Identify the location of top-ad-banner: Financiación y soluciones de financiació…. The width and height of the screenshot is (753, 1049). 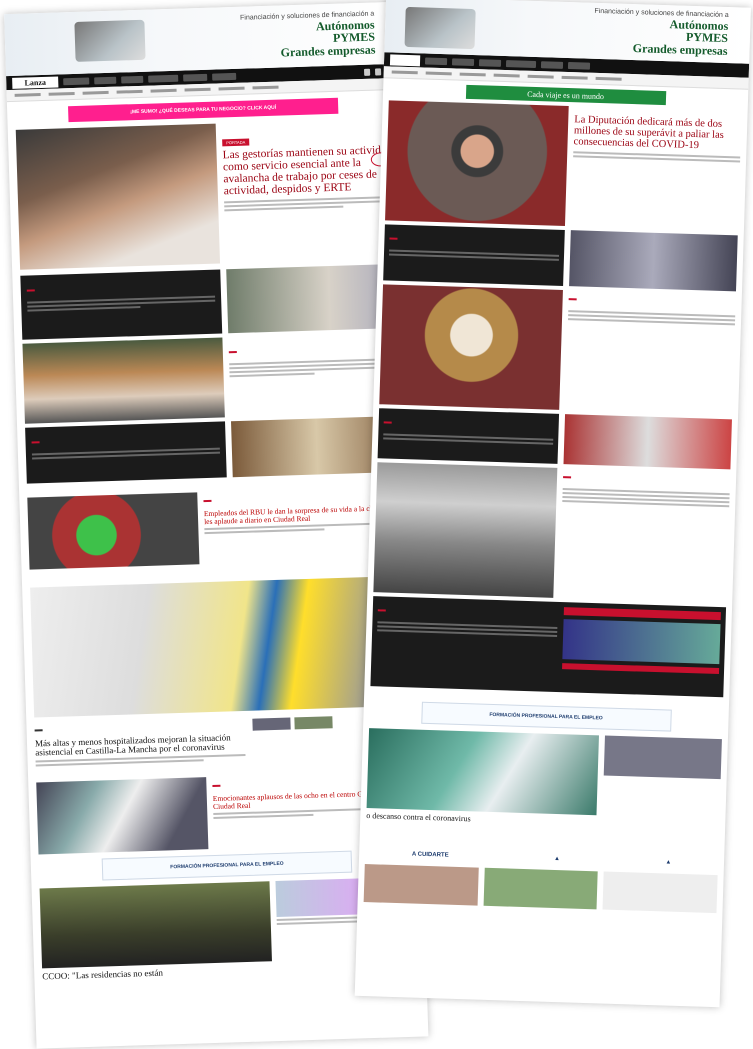
(201, 39).